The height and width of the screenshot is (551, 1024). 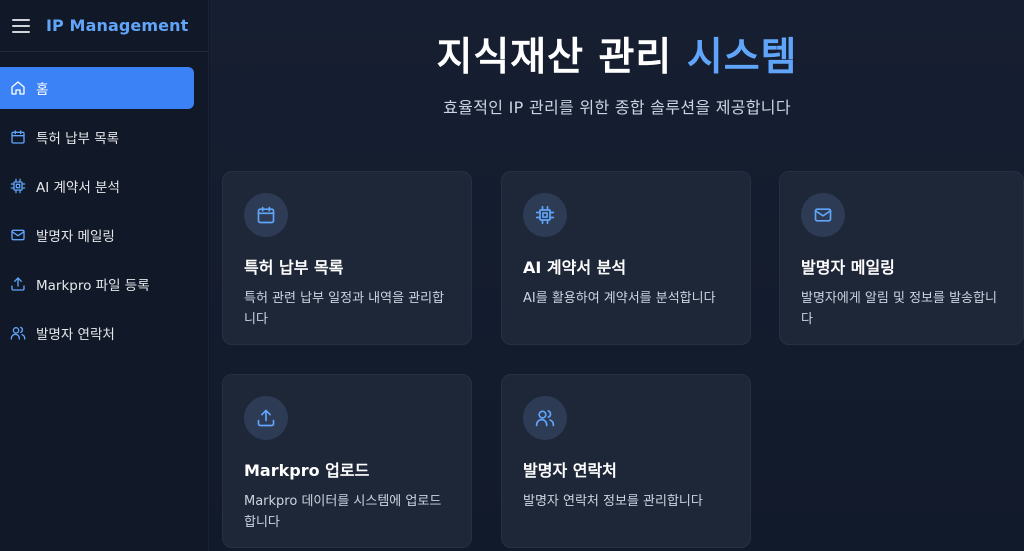 I want to click on card-inventor-mailing: 발명자 메일링 발명자에게 알림 및 정보를 발송합니다, so click(x=901, y=258).